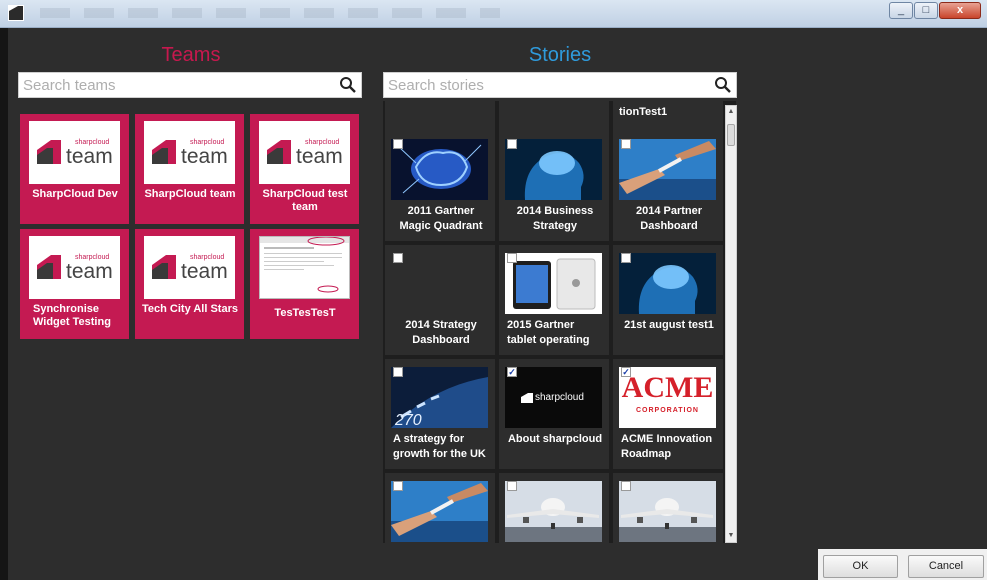 Image resolution: width=987 pixels, height=580 pixels. I want to click on team-tile-sharpcloud-dev: sharpcloud team SharpCloud Dev, so click(74, 169).